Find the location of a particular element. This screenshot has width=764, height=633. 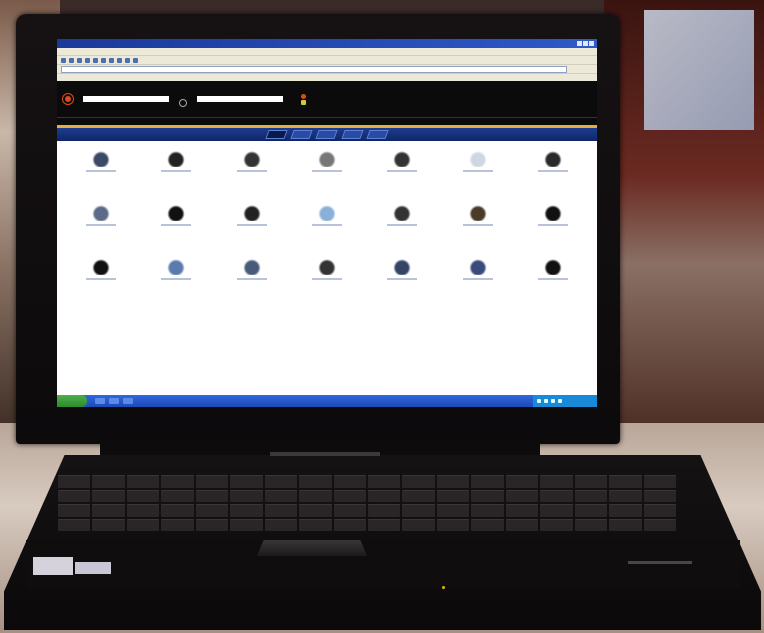

fax-icon is located at coordinates (176, 213).